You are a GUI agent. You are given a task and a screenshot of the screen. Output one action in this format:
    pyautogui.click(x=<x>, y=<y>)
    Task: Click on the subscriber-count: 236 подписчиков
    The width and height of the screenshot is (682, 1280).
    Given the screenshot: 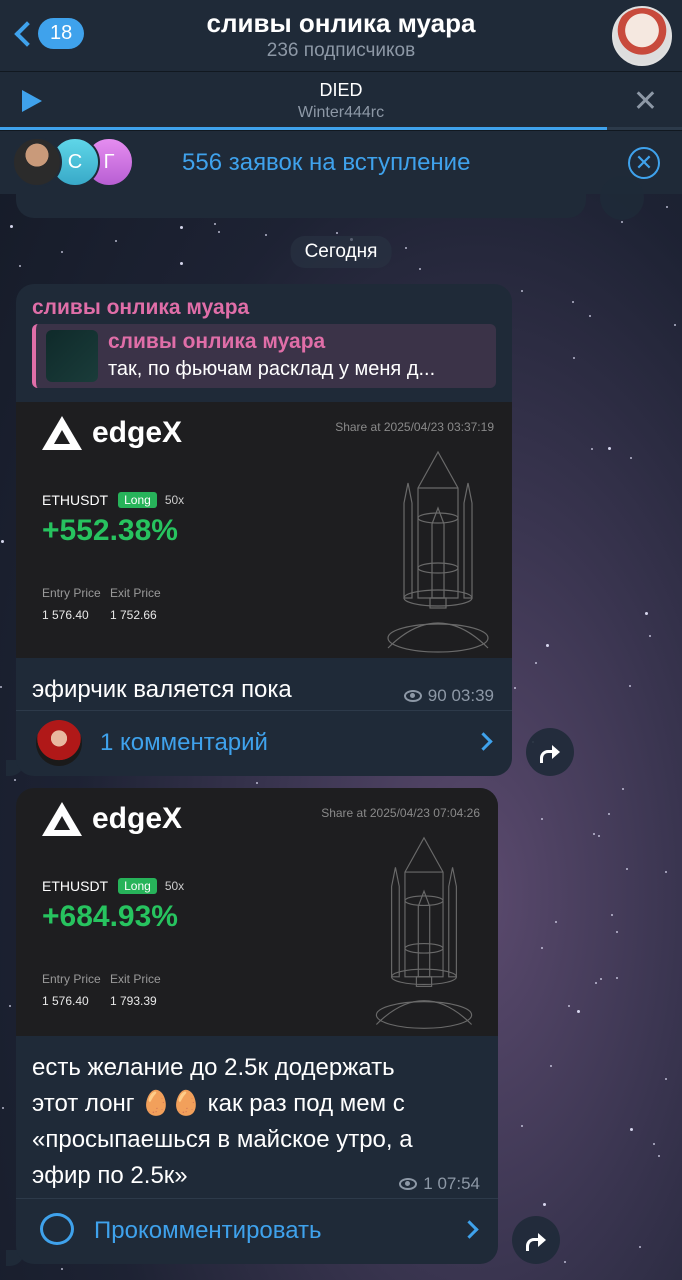 What is the action you would take?
    pyautogui.click(x=341, y=50)
    